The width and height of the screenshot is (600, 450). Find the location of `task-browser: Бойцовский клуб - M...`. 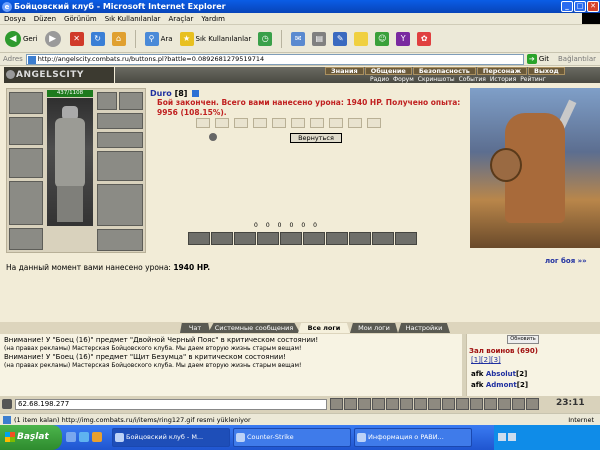

task-browser: Бойцовский клуб - M... is located at coordinates (171, 437).